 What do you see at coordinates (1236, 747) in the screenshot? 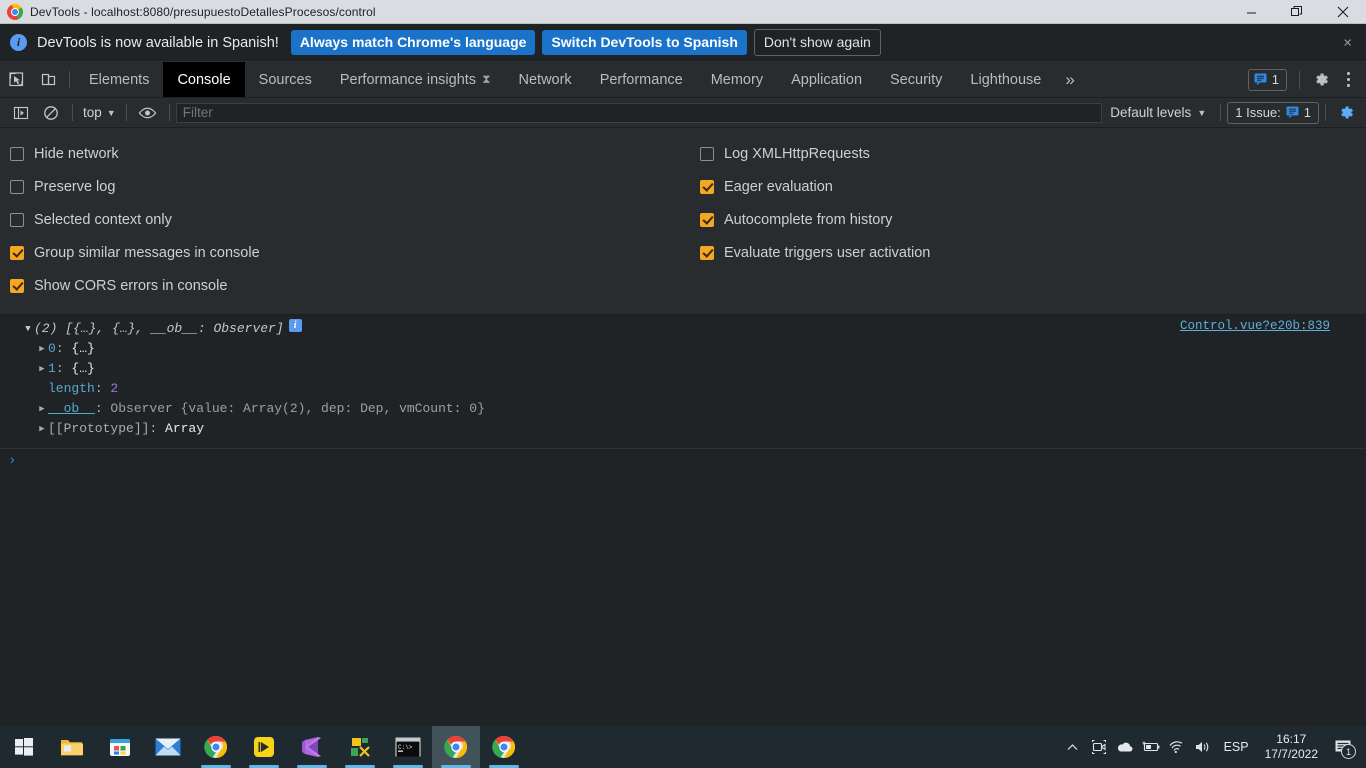
I see `language-indicator: ESP` at bounding box center [1236, 747].